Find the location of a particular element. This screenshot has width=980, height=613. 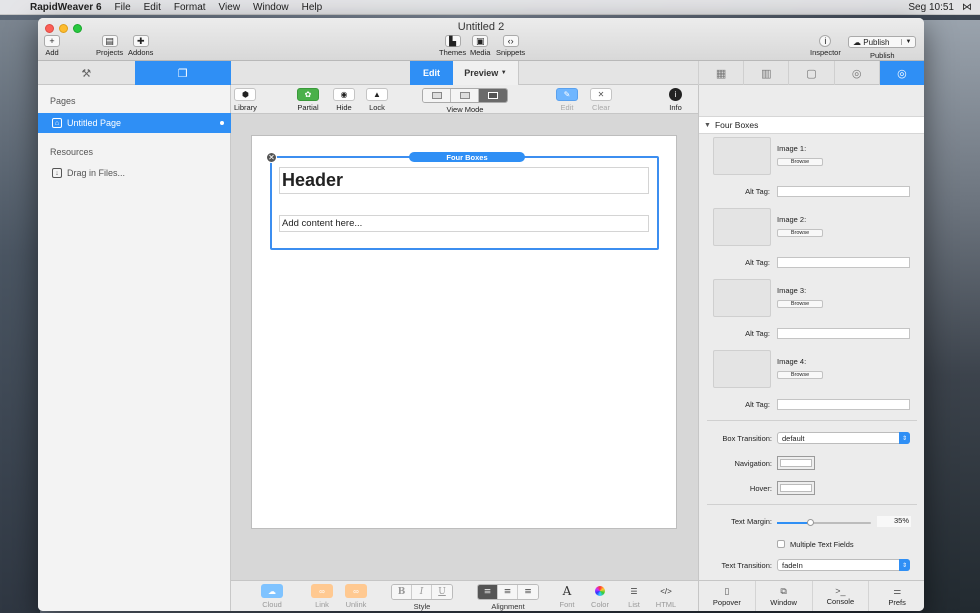

bowtie-icon: ⋈ is located at coordinates (967, 7).